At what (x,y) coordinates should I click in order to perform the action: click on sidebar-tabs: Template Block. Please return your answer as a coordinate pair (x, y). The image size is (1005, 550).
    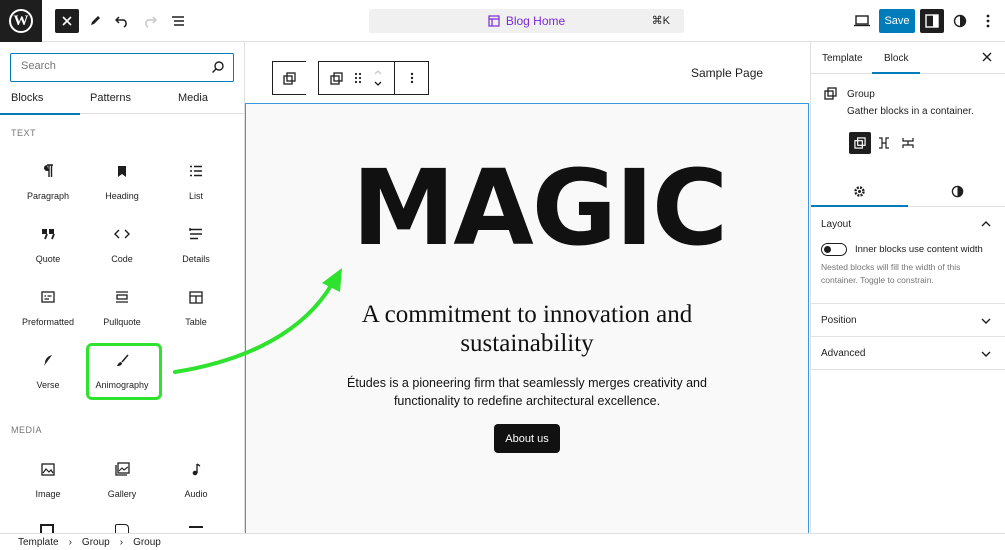
    Looking at the image, I should click on (908, 58).